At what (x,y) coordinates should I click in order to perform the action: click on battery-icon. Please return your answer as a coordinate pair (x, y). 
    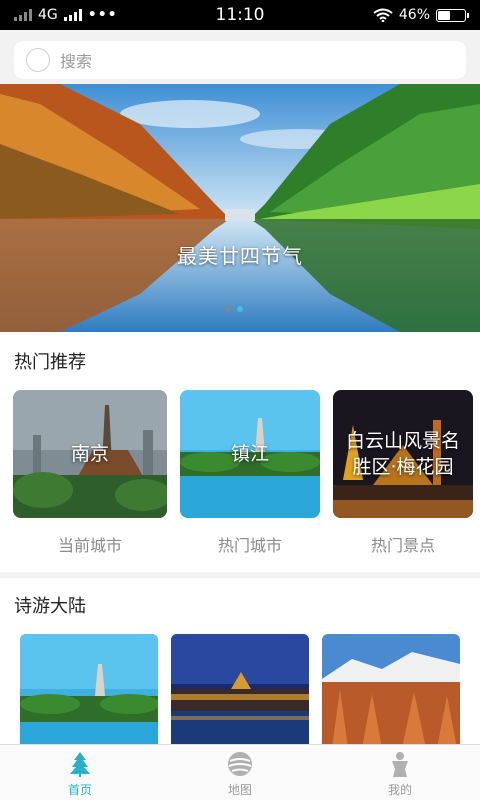
    Looking at the image, I should click on (452, 15).